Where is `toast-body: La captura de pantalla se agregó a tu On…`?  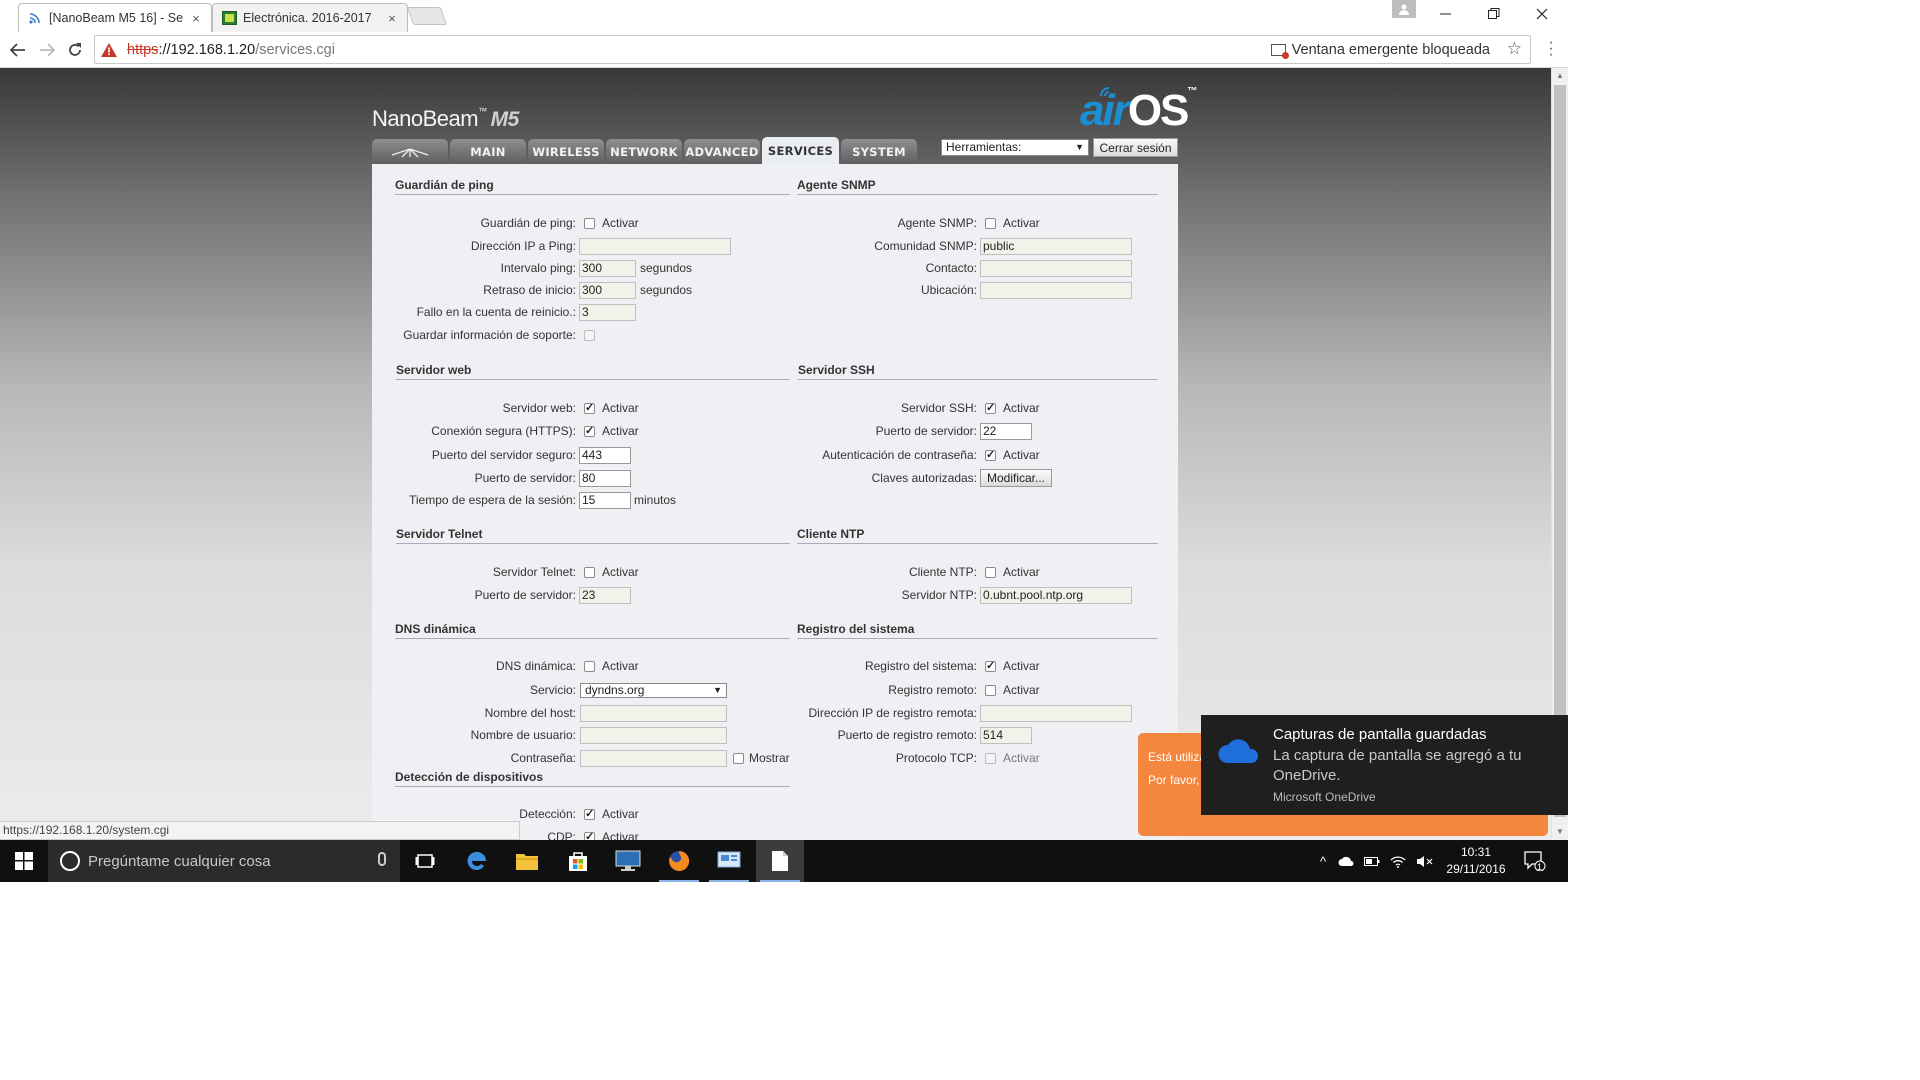 toast-body: La captura de pantalla se agregó a tu On… is located at coordinates (1397, 765).